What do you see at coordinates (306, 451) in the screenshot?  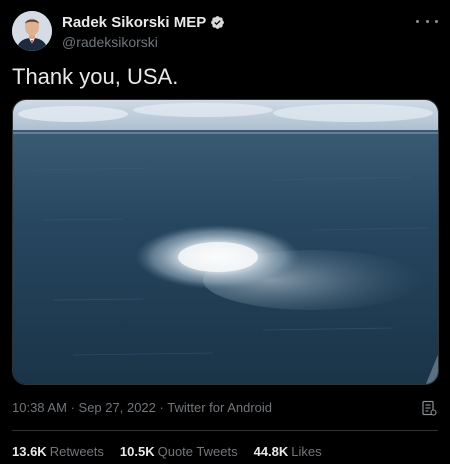 I see `likes-label: Likes` at bounding box center [306, 451].